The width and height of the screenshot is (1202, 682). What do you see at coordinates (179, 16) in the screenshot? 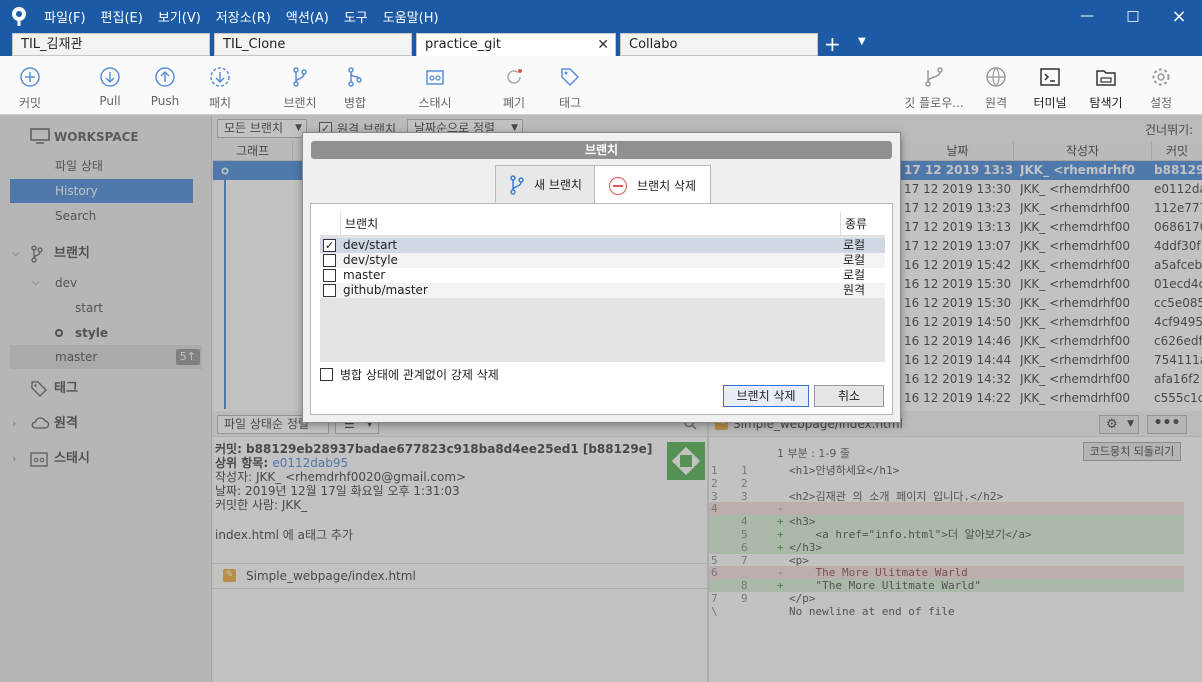
I see `menu-view: 보기(V)` at bounding box center [179, 16].